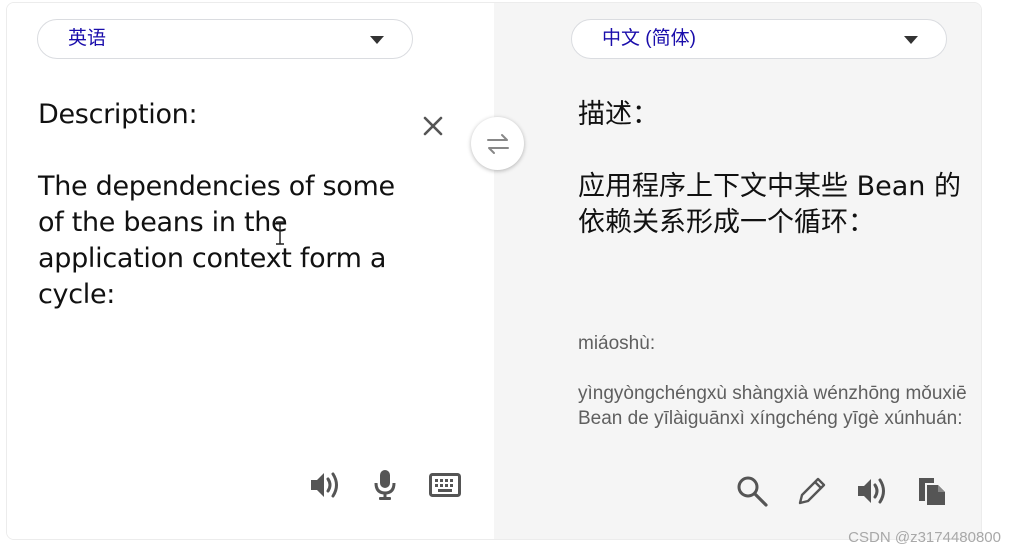  I want to click on close-icon, so click(433, 126).